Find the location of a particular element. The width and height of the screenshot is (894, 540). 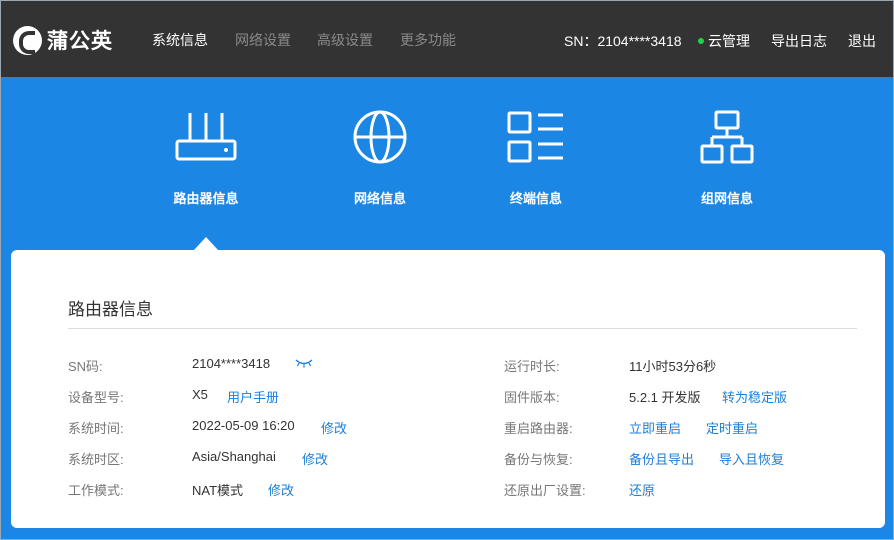

timezone-value: Asia/Shanghai is located at coordinates (234, 456).